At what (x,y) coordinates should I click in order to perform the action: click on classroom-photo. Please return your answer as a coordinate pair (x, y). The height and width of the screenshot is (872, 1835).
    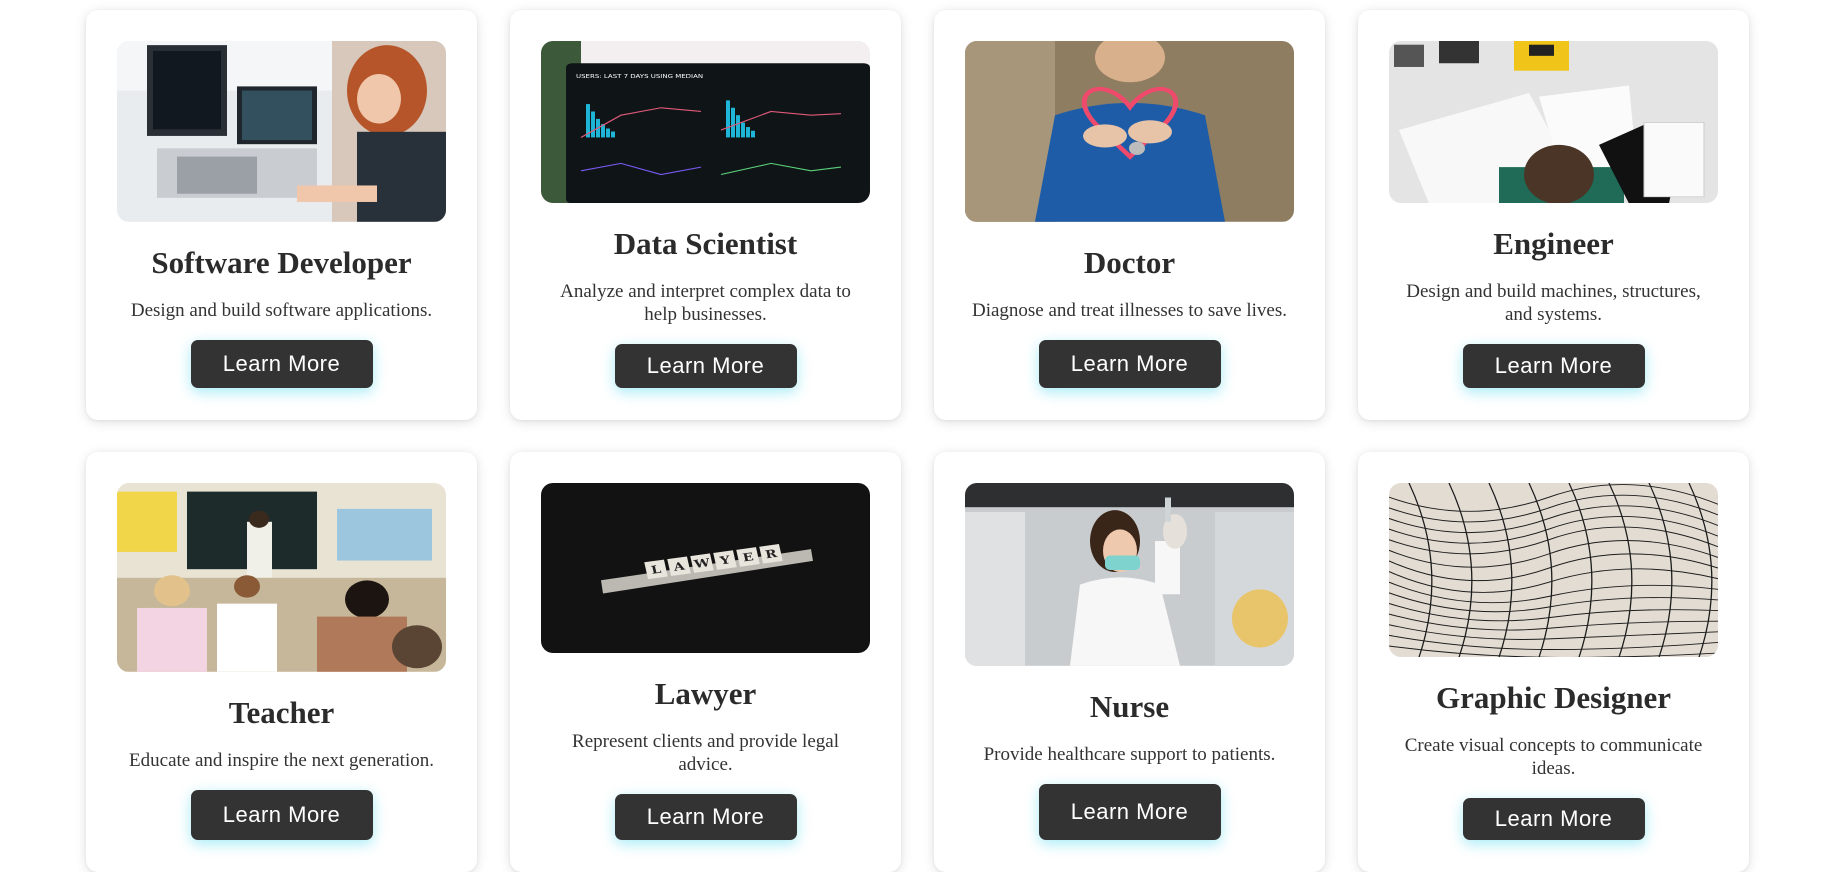
    Looking at the image, I should click on (281, 577).